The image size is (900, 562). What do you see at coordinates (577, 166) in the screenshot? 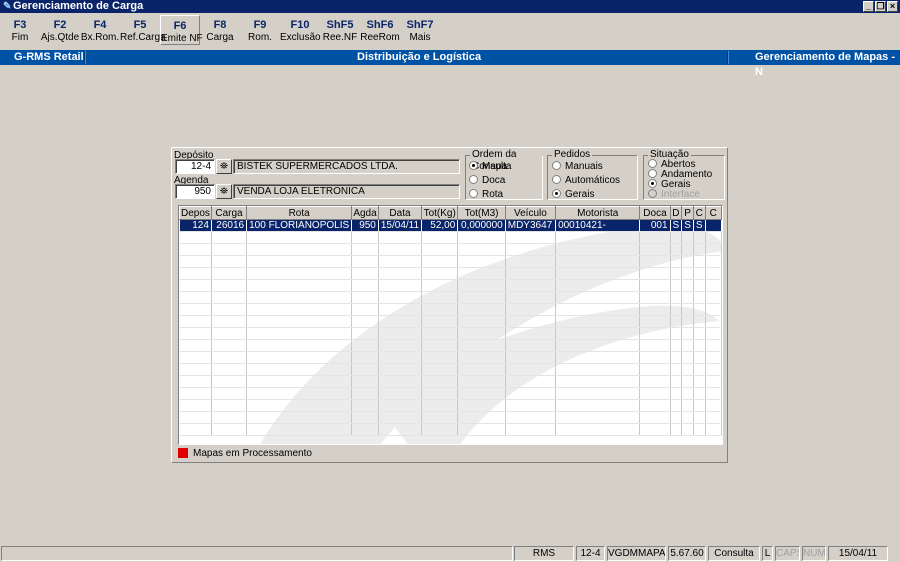
I see `pedidos-manuais-radio: Manuais` at bounding box center [577, 166].